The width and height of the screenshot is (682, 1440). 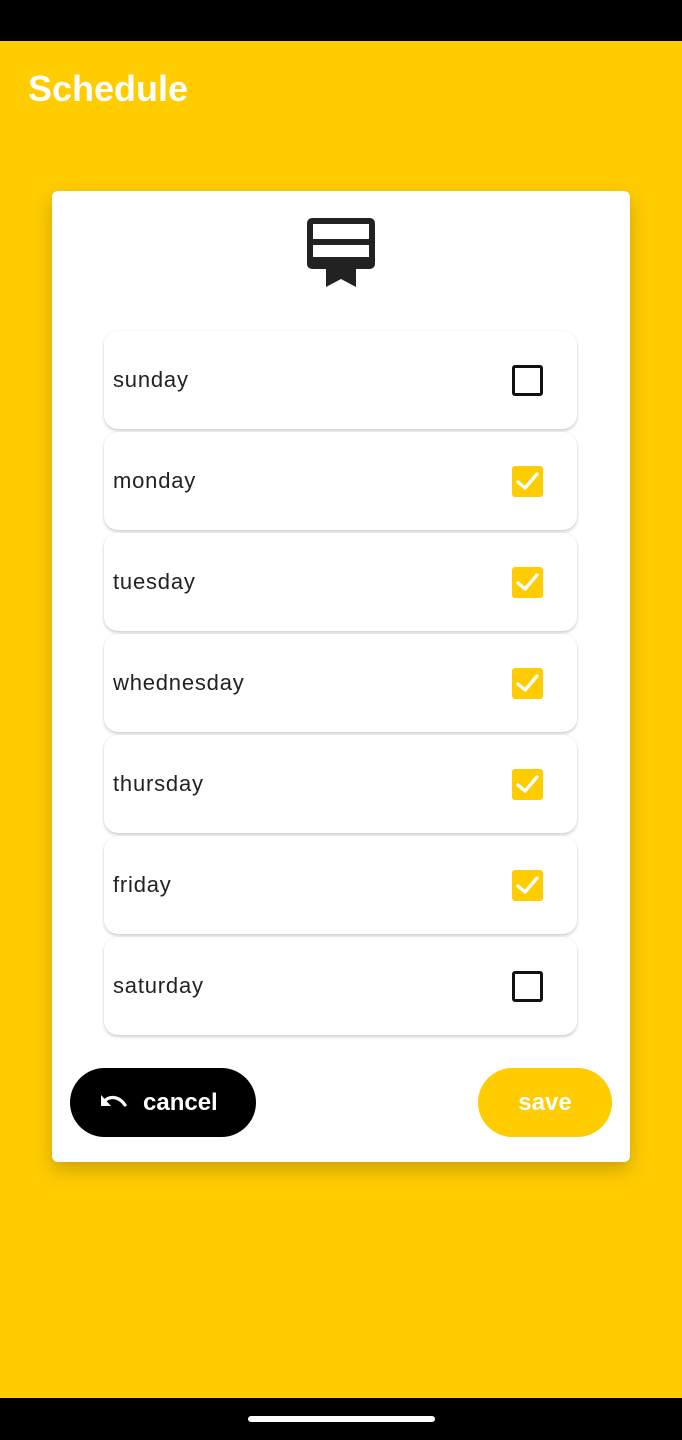 I want to click on home-indicator, so click(x=341, y=1419).